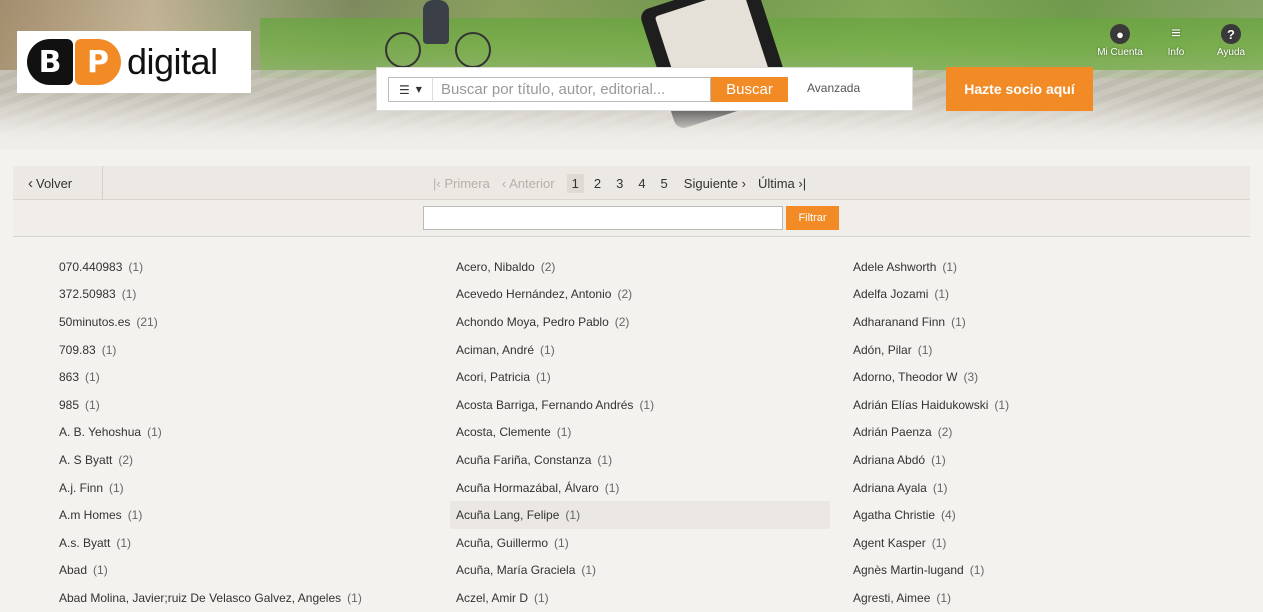 The width and height of the screenshot is (1263, 612). What do you see at coordinates (575, 183) in the screenshot?
I see `page-1: 1` at bounding box center [575, 183].